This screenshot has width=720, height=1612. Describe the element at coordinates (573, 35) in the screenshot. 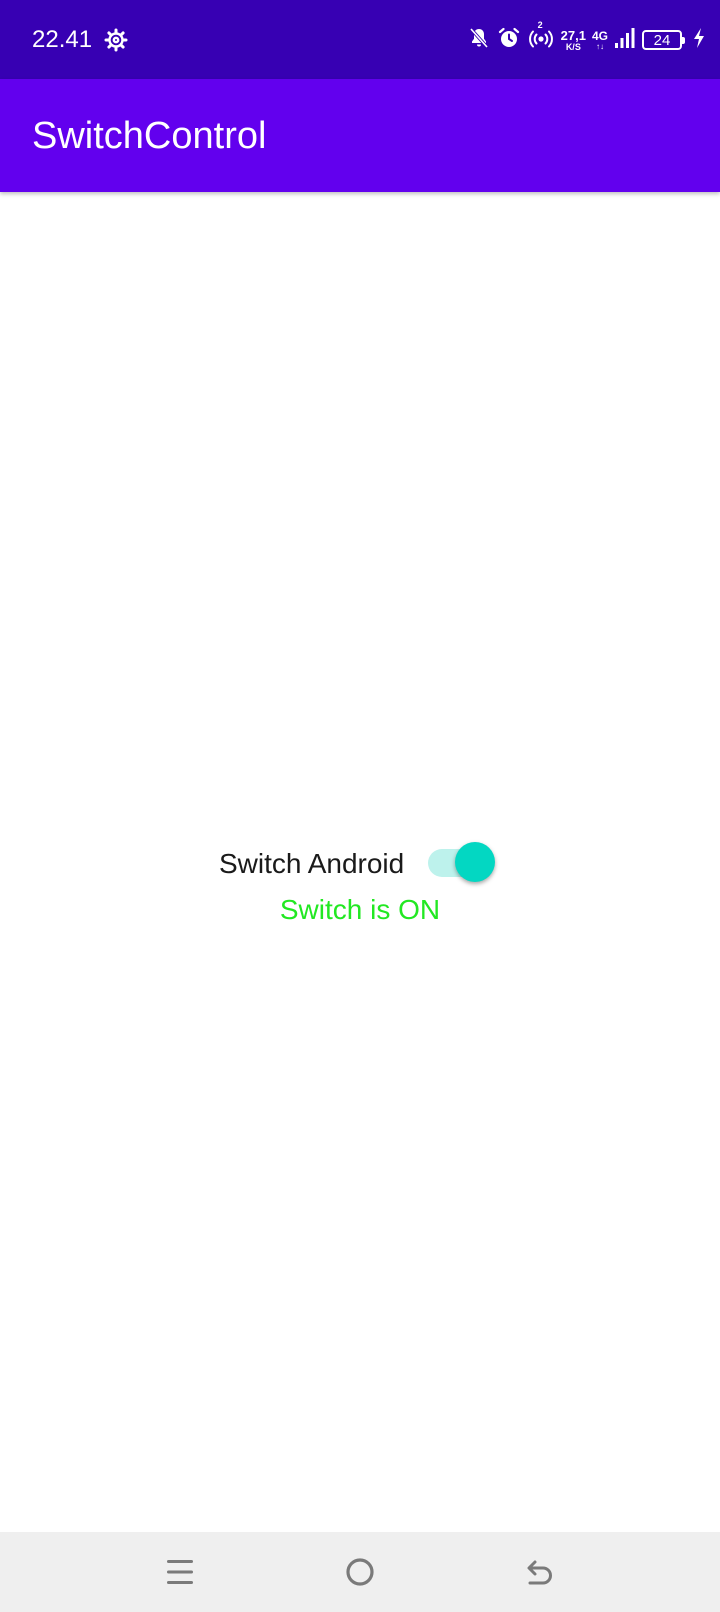

I see `speed-value: 27,1` at that location.